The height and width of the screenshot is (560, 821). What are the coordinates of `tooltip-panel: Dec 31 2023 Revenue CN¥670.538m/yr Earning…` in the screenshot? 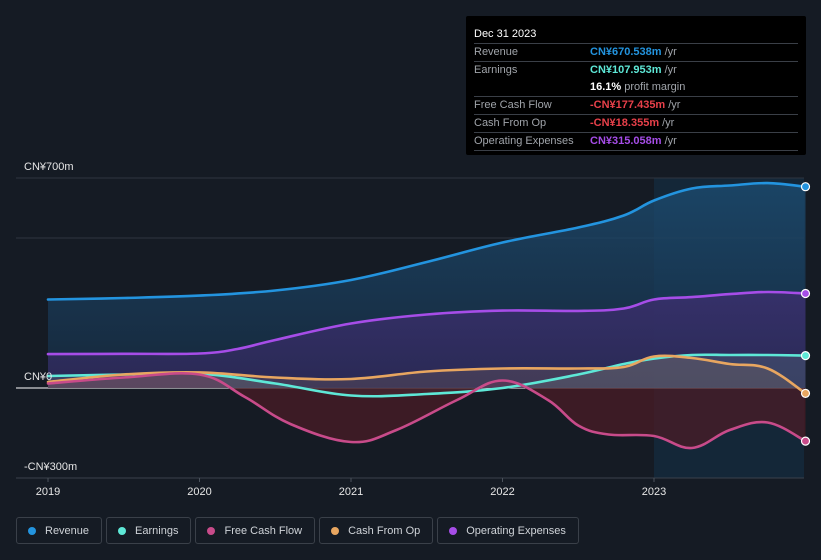 It's located at (636, 85).